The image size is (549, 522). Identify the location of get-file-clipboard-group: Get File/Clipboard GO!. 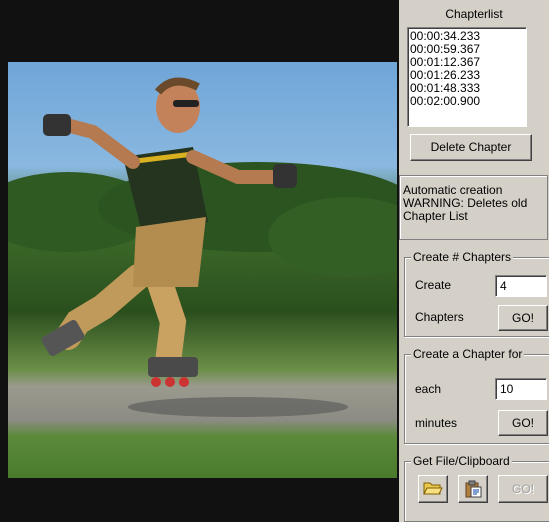
(476, 488).